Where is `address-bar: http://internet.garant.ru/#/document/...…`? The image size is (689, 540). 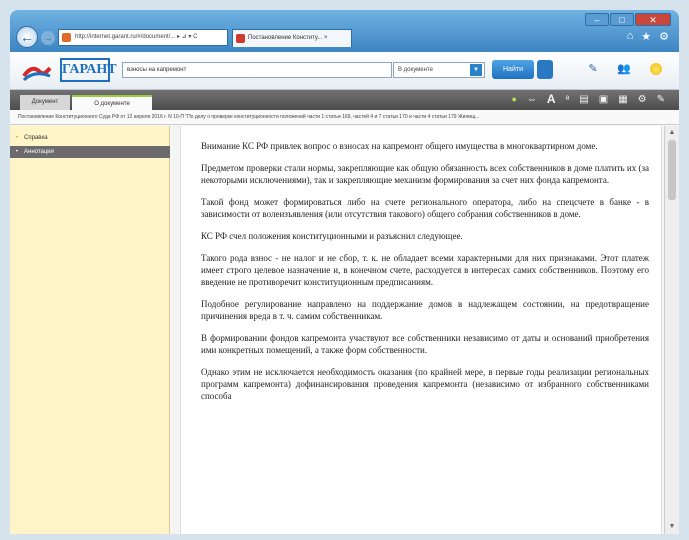
address-bar: http://internet.garant.ru/#/document/...… is located at coordinates (143, 37).